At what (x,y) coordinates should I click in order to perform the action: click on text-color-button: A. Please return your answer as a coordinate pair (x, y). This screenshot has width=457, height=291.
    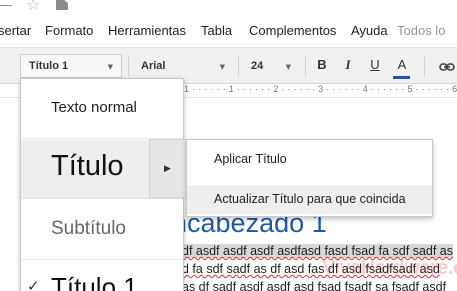
    Looking at the image, I should click on (402, 66).